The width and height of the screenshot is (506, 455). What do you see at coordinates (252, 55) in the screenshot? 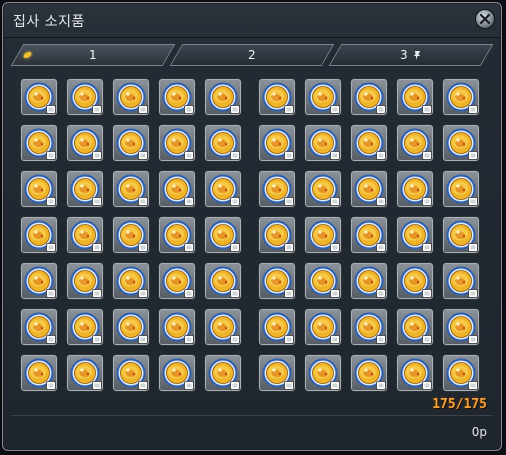
I see `tab-2: 2` at bounding box center [252, 55].